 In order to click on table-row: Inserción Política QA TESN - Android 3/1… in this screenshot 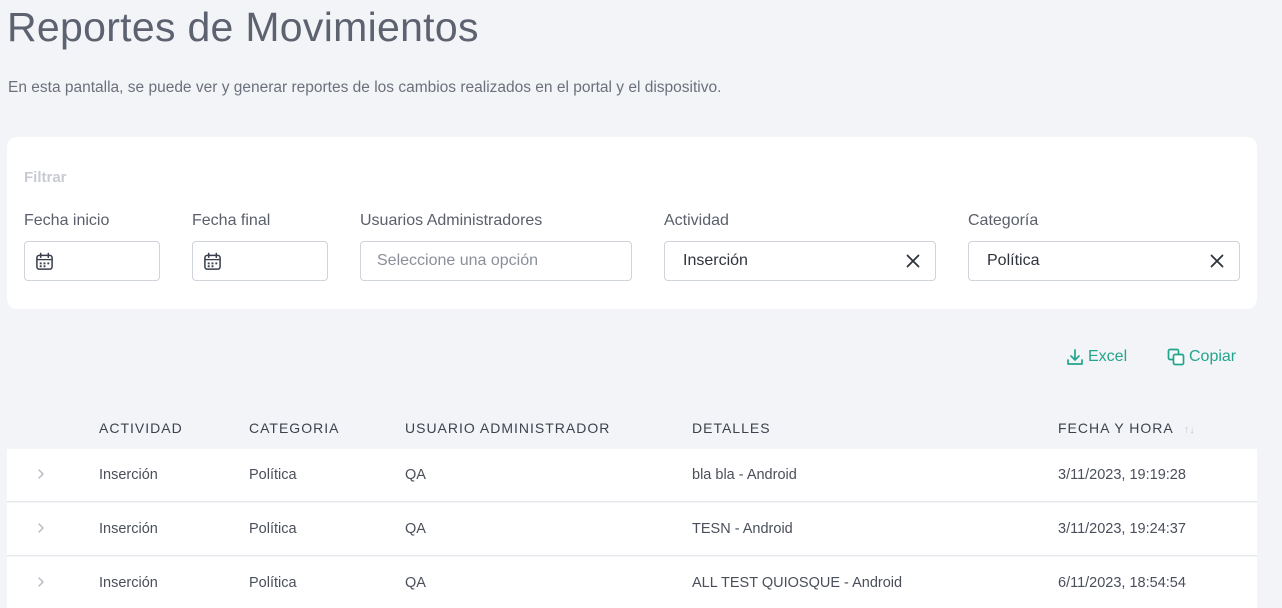, I will do `click(632, 529)`.